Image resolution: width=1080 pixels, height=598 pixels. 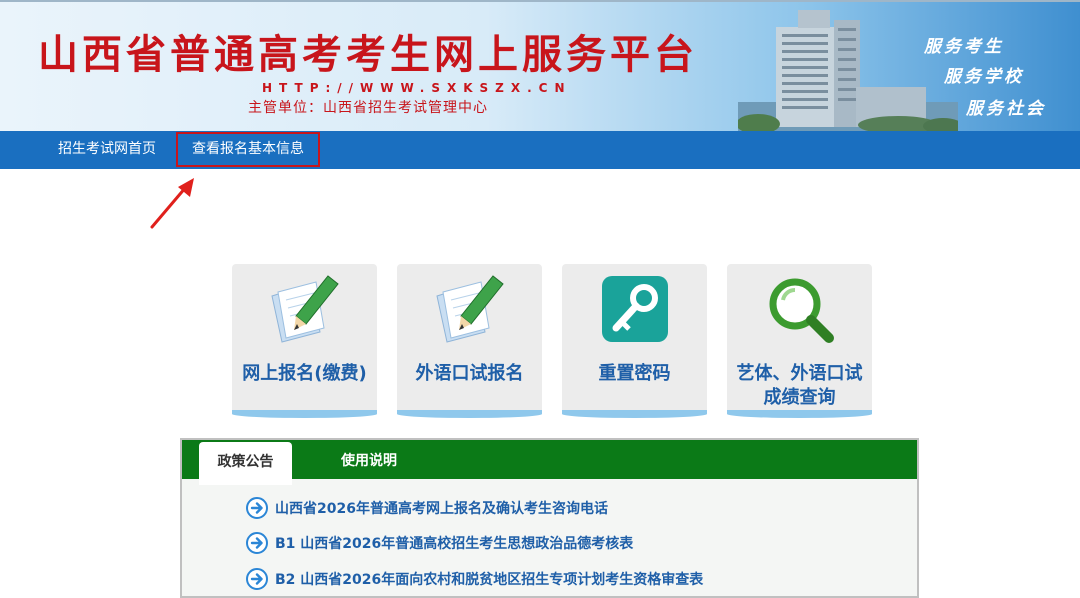 What do you see at coordinates (634, 373) in the screenshot?
I see `tile-label: 重置密码` at bounding box center [634, 373].